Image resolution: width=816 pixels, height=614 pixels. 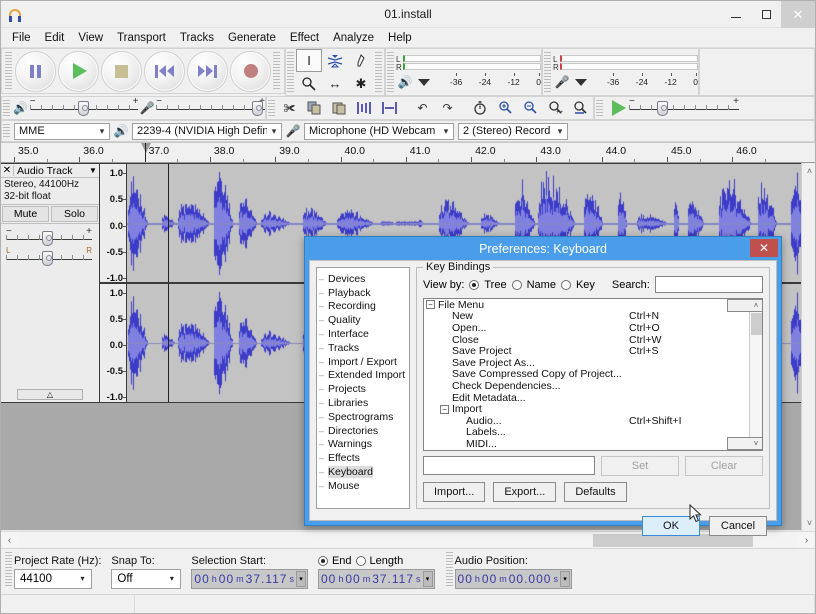 I want to click on preferences-category-extended-import: – Extended Import, so click(x=363, y=376).